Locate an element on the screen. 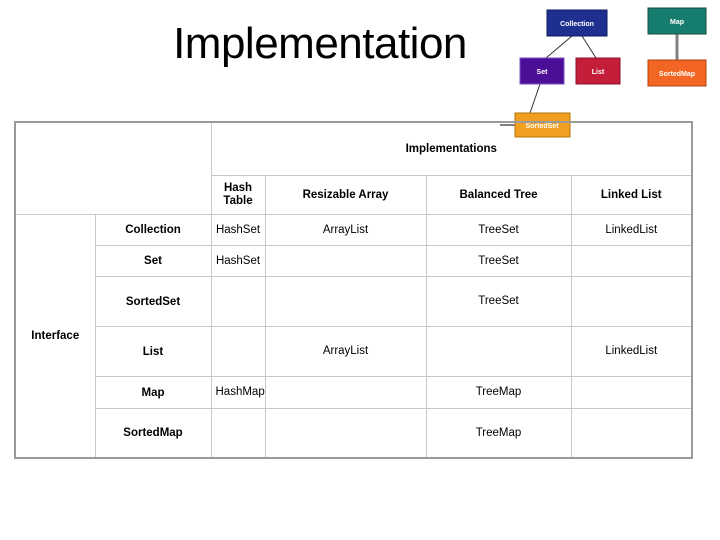 The height and width of the screenshot is (540, 720). cell-list-linked-list: LinkedList is located at coordinates (631, 351).